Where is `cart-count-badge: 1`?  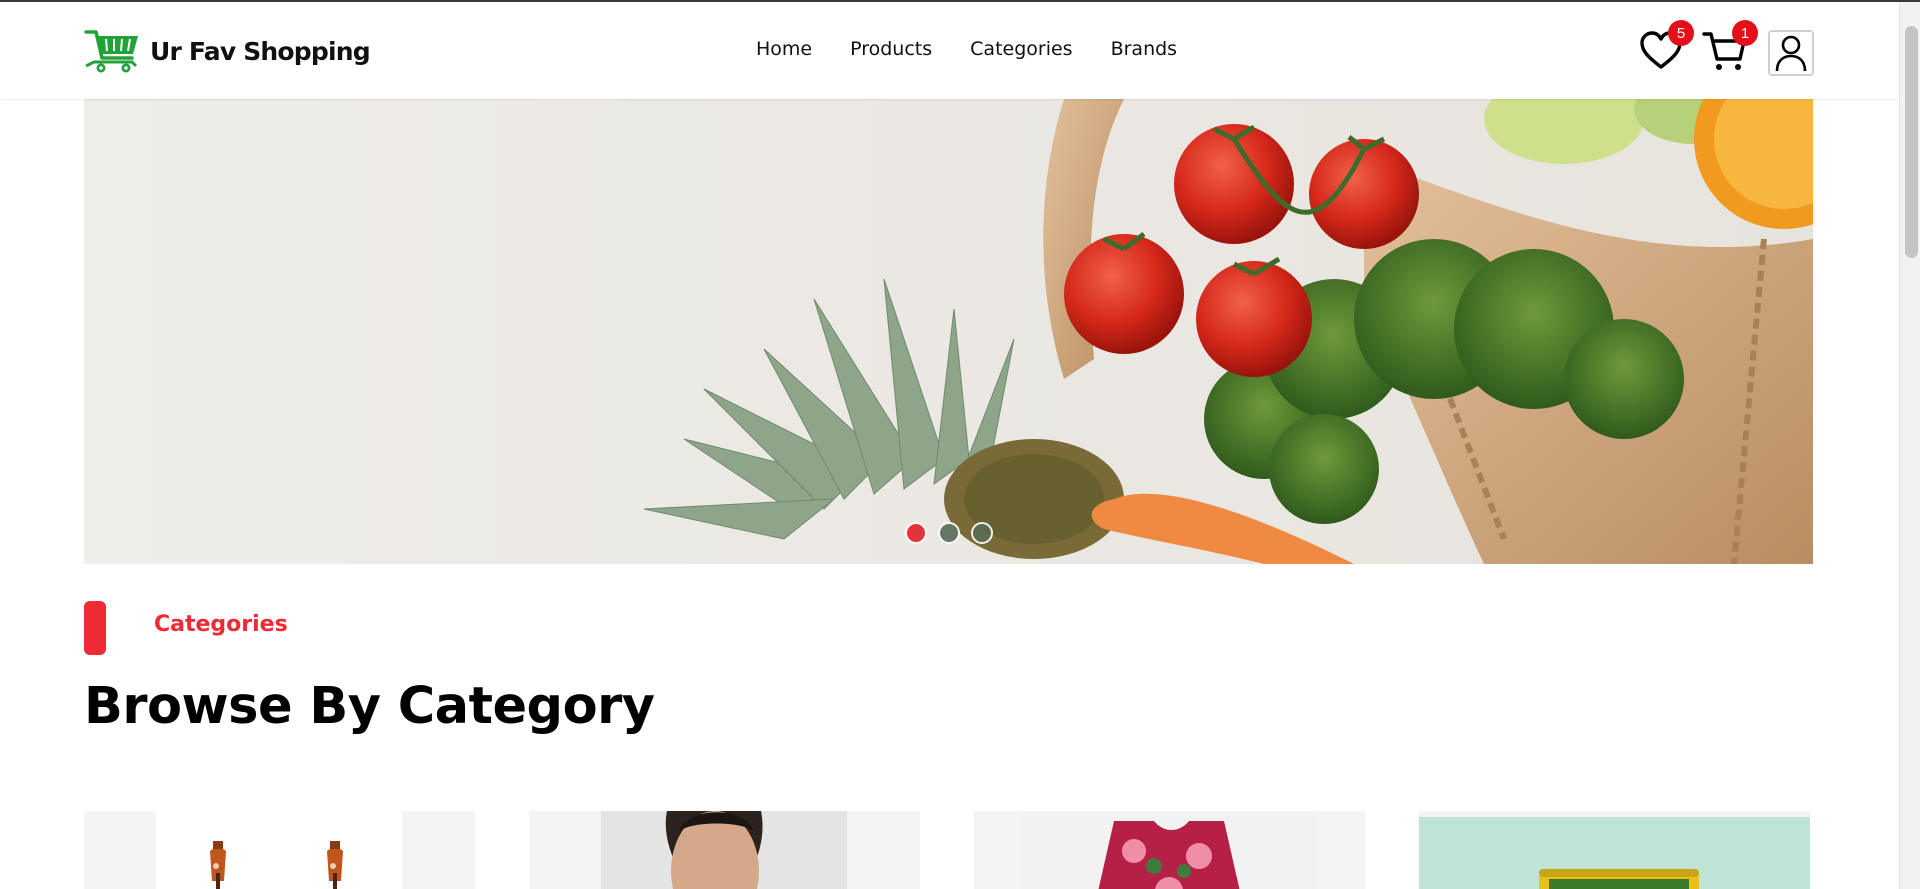
cart-count-badge: 1 is located at coordinates (1745, 33).